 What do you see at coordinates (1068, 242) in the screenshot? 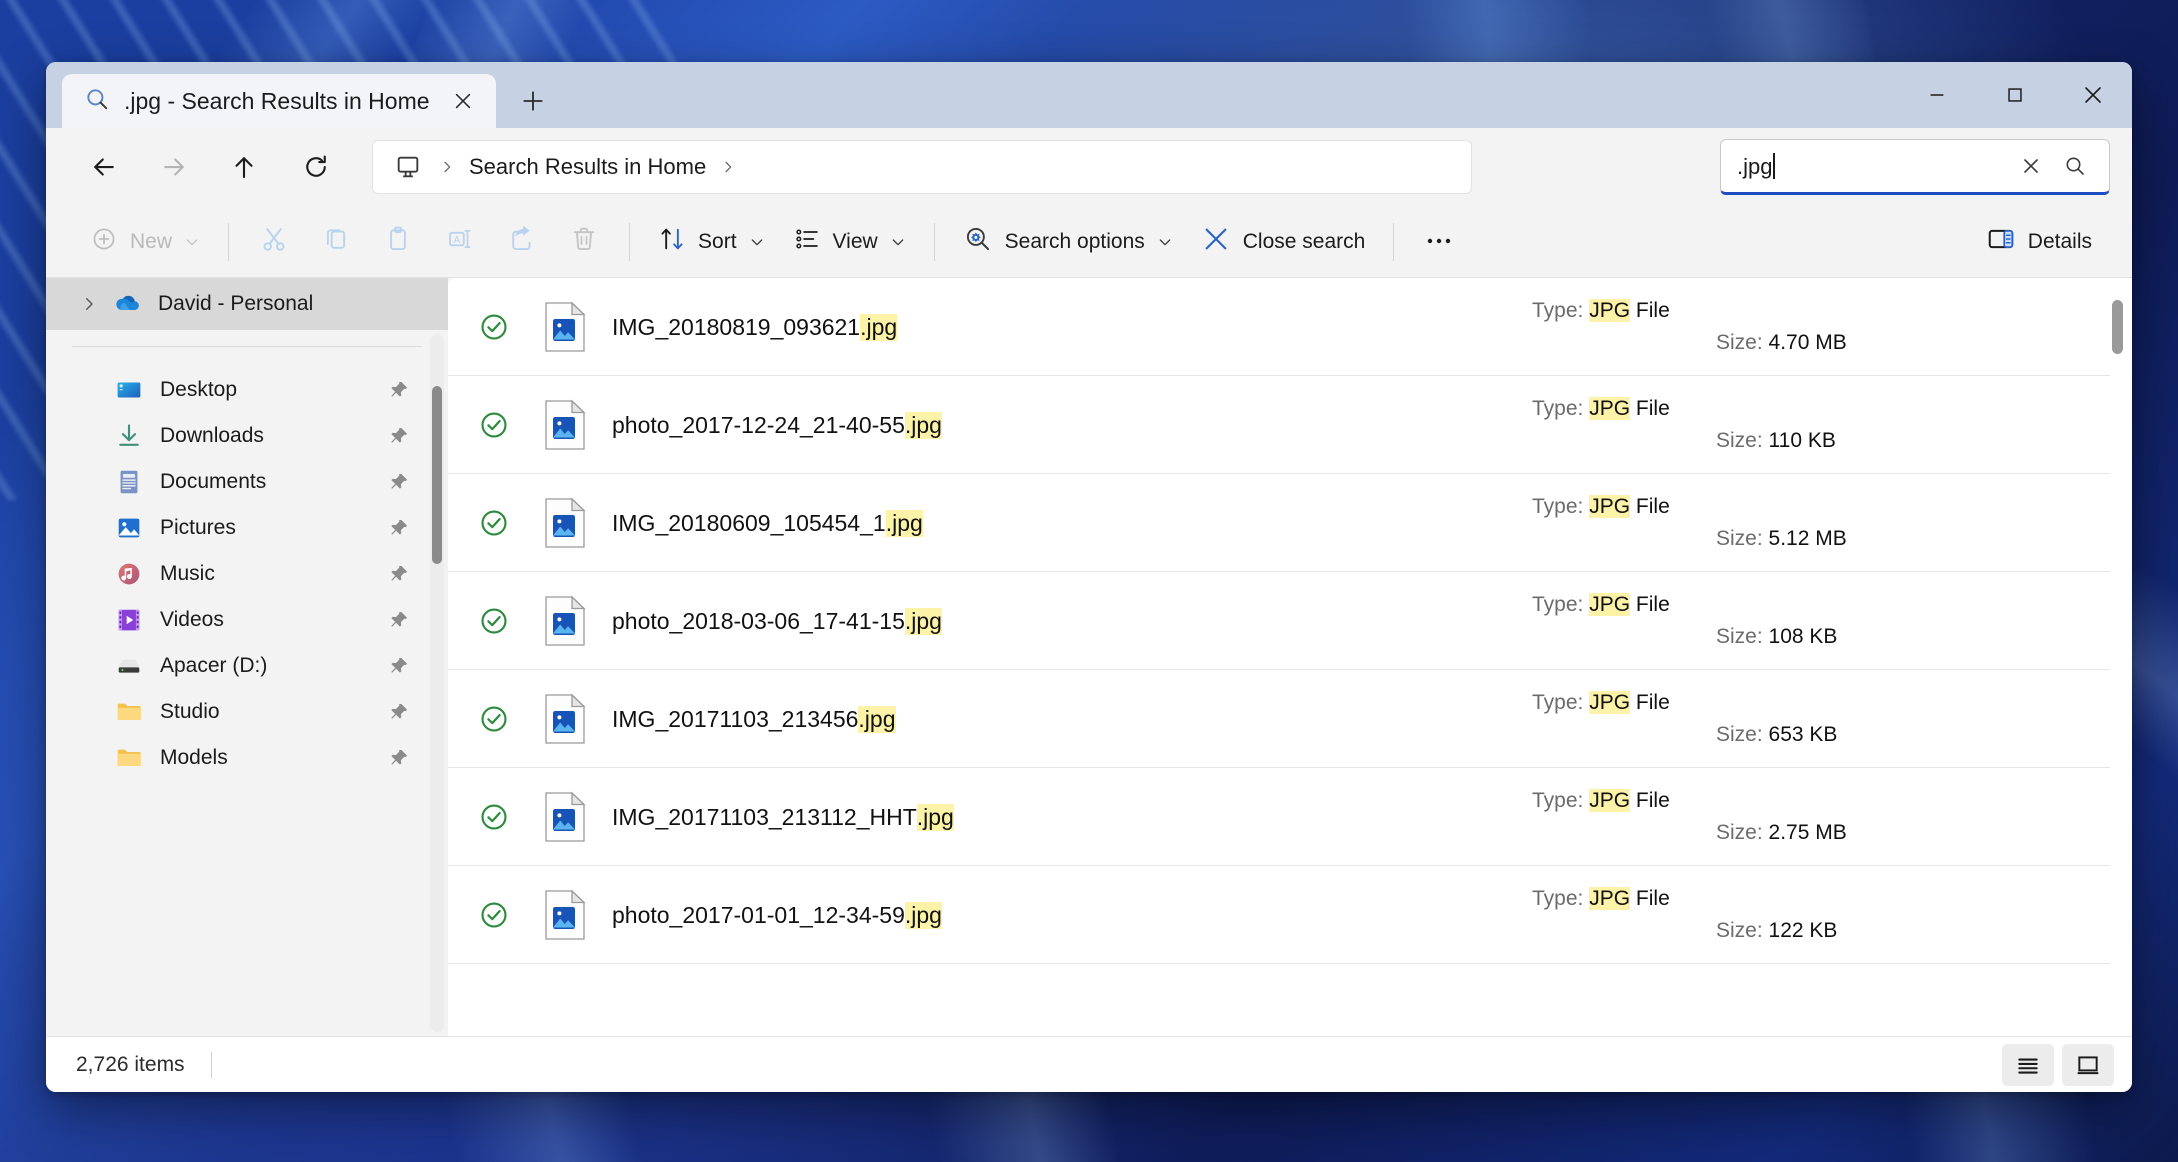
I see `search-options-button: Search options` at bounding box center [1068, 242].